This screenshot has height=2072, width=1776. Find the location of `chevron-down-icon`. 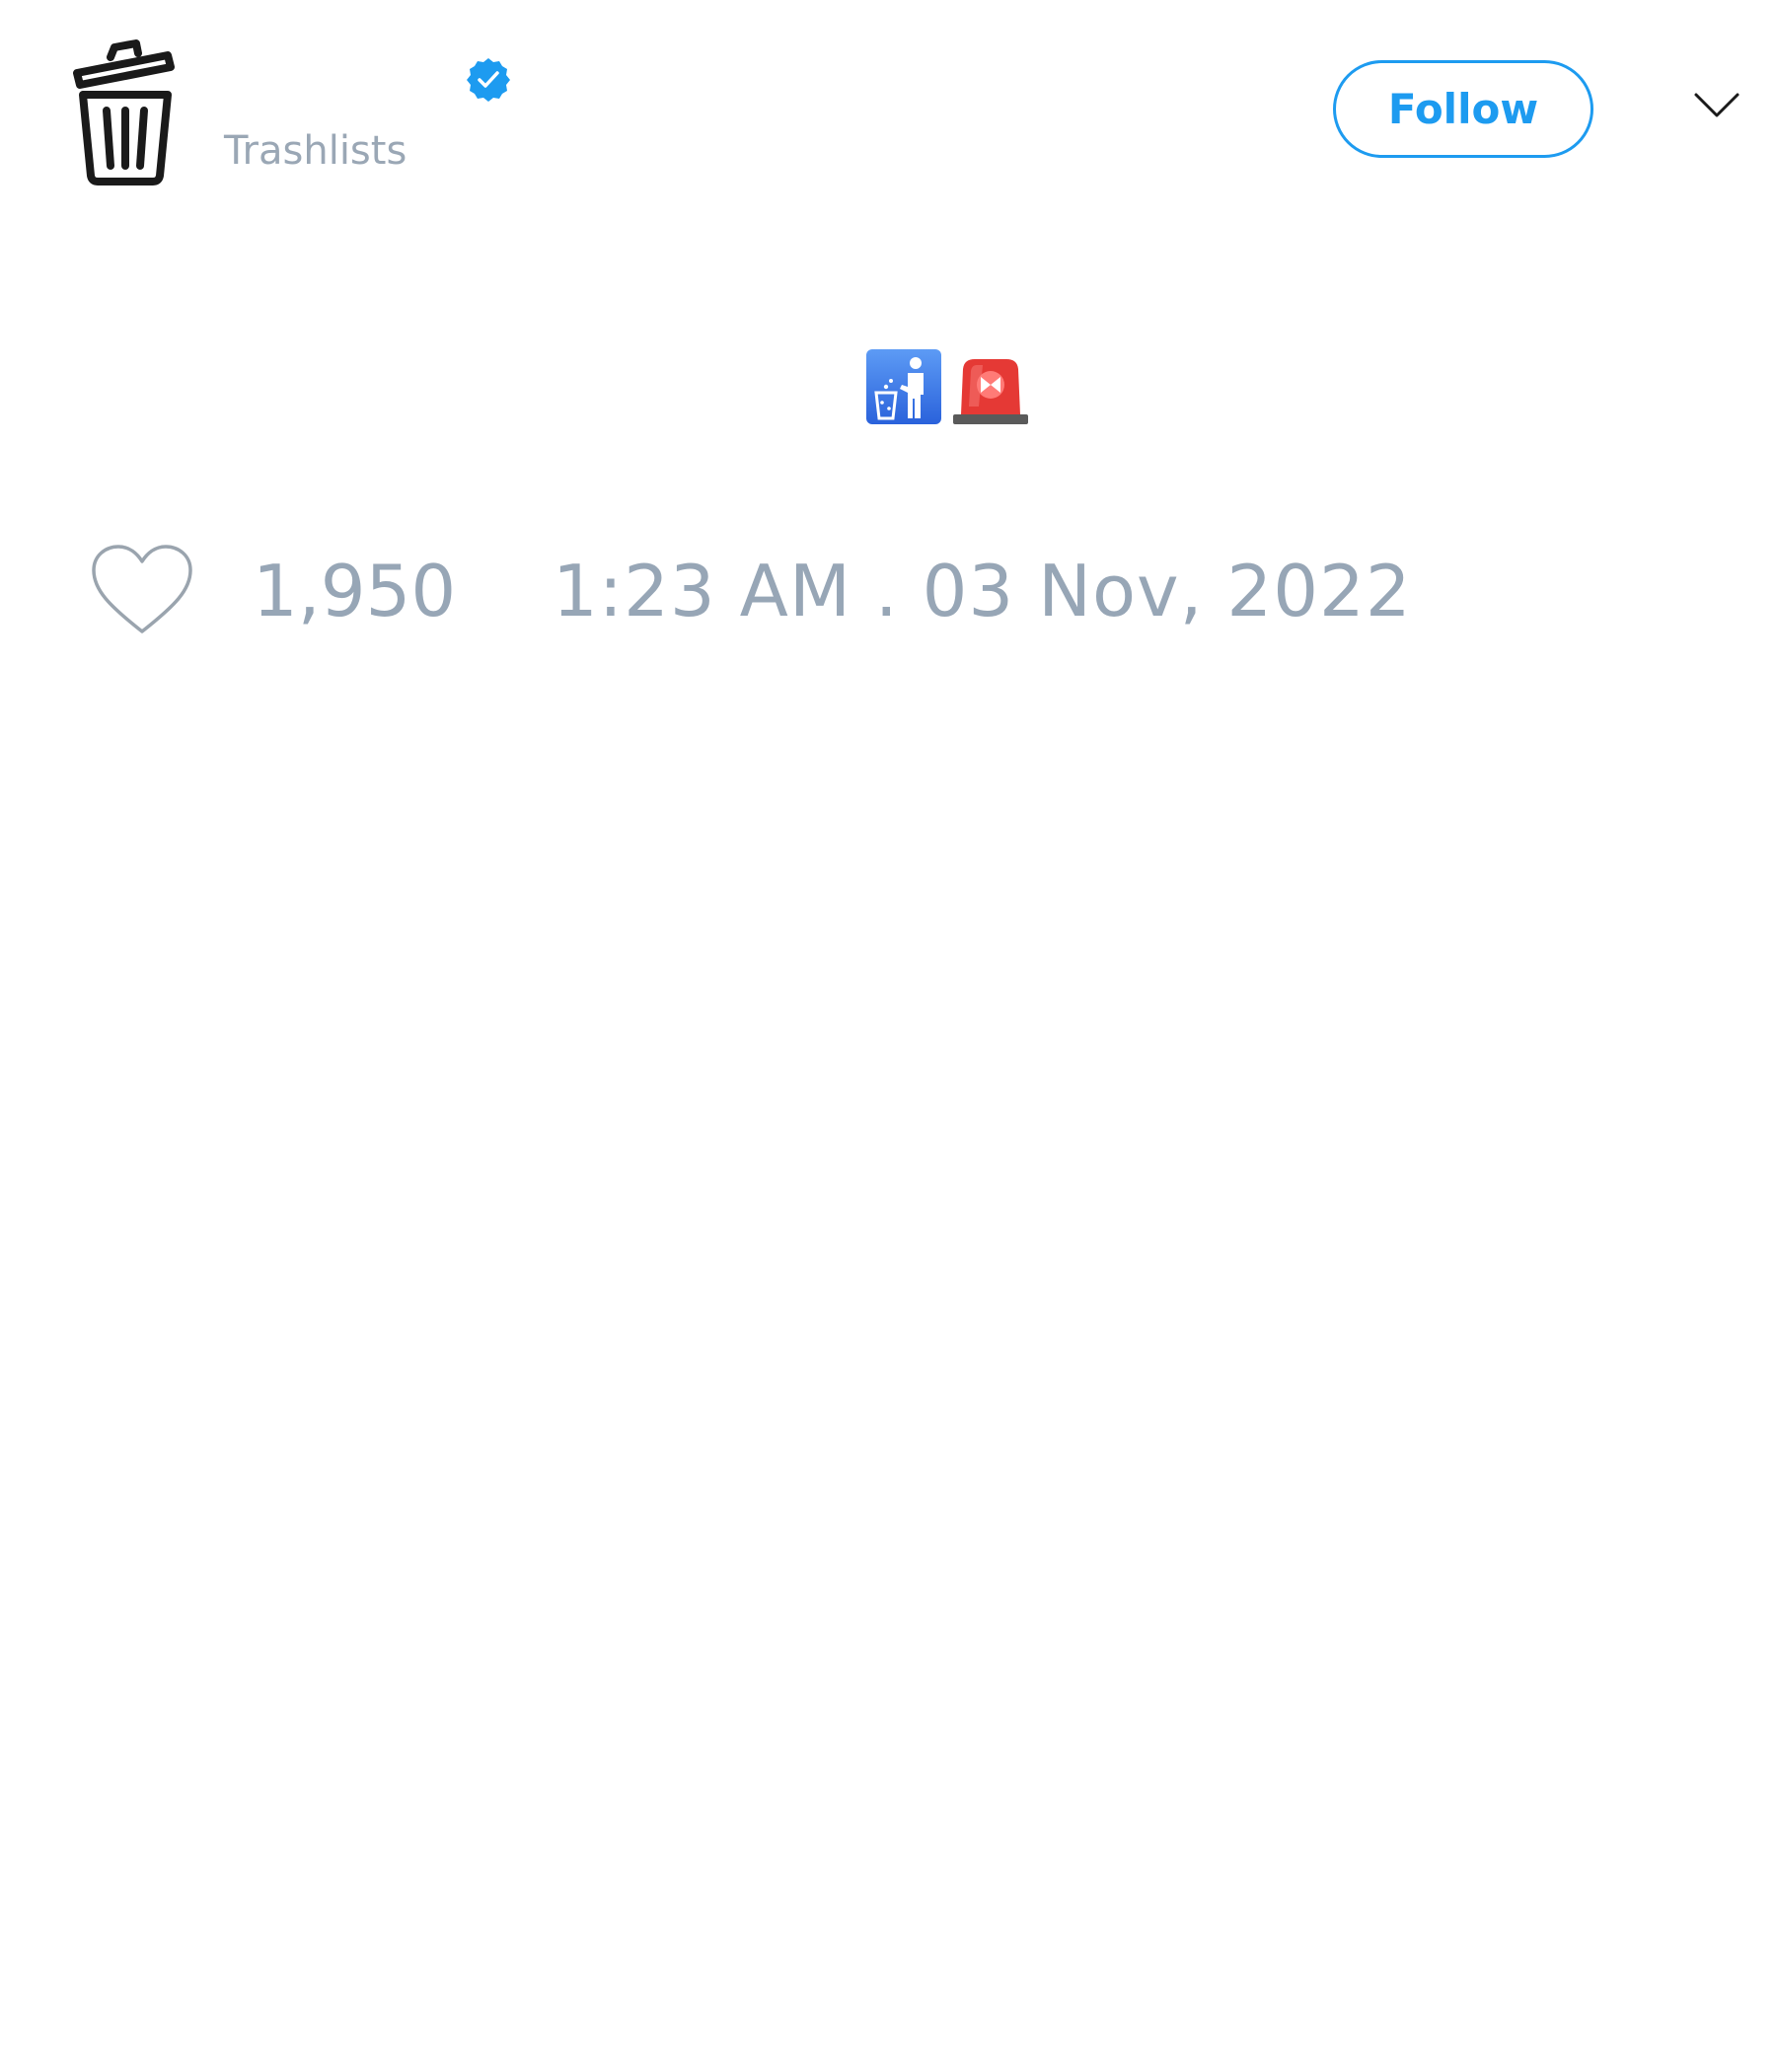

chevron-down-icon is located at coordinates (1717, 105).